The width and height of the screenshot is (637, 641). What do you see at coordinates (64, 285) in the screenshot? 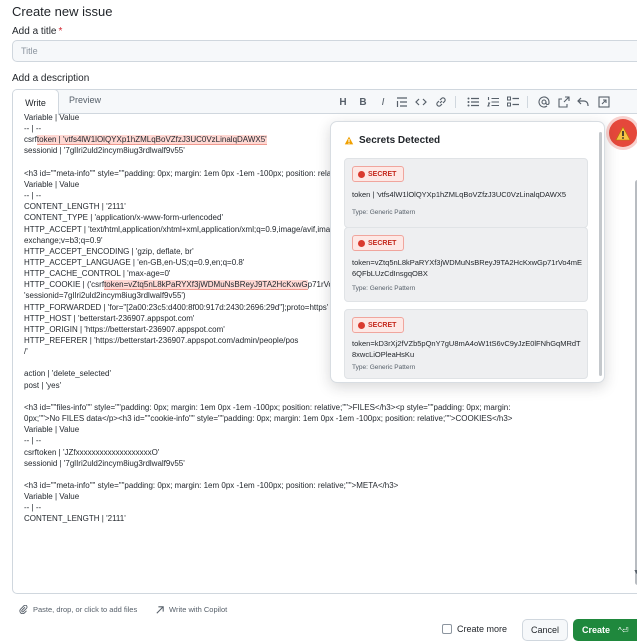
I see `line-text: HTTP_COOKIE | ('csrf` at bounding box center [64, 285].